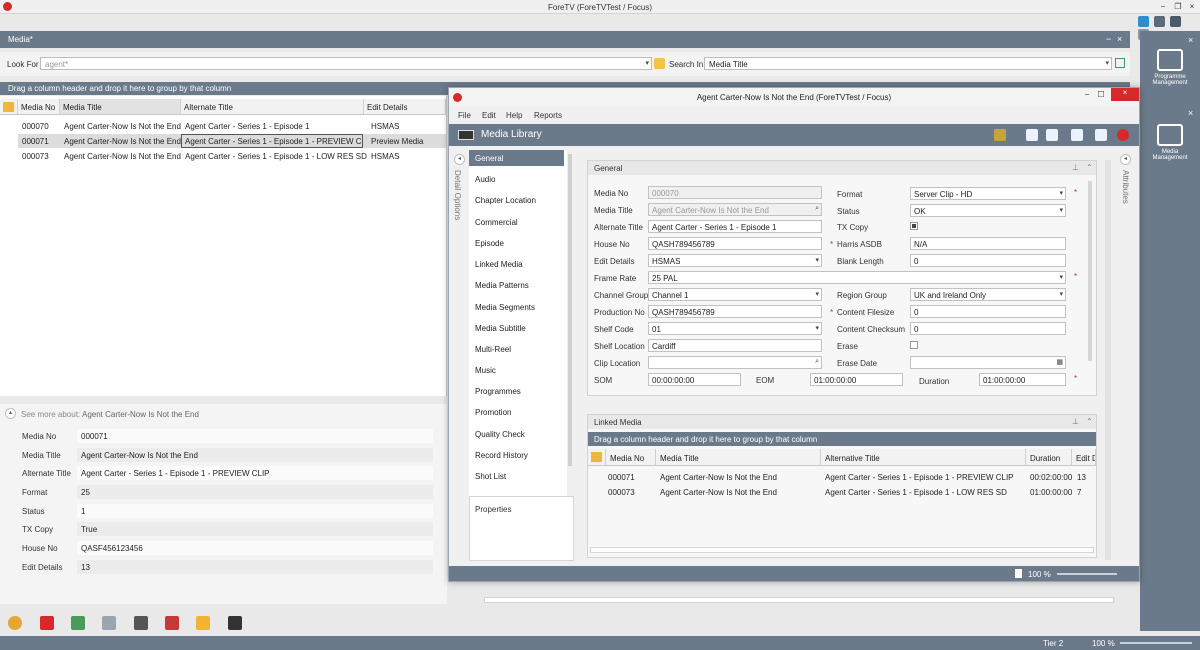 The image size is (1200, 650). What do you see at coordinates (908, 63) in the screenshot?
I see `search-in-select: Media Title ▾` at bounding box center [908, 63].